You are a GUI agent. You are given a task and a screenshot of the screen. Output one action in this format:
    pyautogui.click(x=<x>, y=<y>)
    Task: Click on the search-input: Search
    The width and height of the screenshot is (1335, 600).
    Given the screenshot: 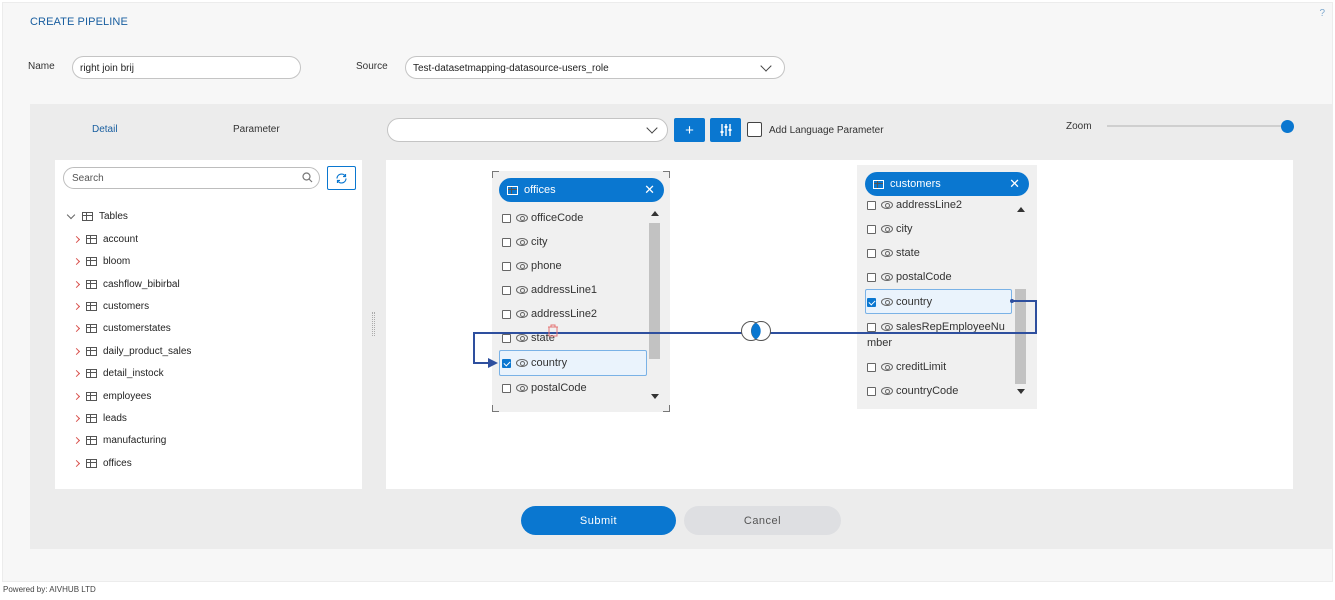 What is the action you would take?
    pyautogui.click(x=191, y=178)
    